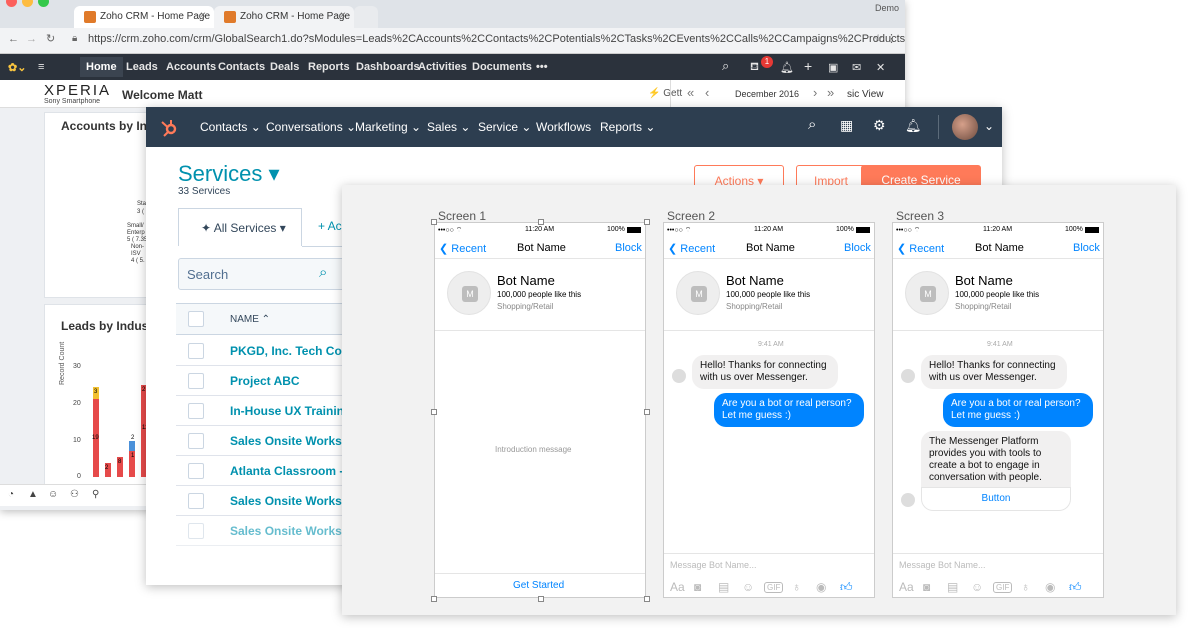 The height and width of the screenshot is (628, 1200). I want to click on nav-sales: Sales ⌄, so click(448, 127).